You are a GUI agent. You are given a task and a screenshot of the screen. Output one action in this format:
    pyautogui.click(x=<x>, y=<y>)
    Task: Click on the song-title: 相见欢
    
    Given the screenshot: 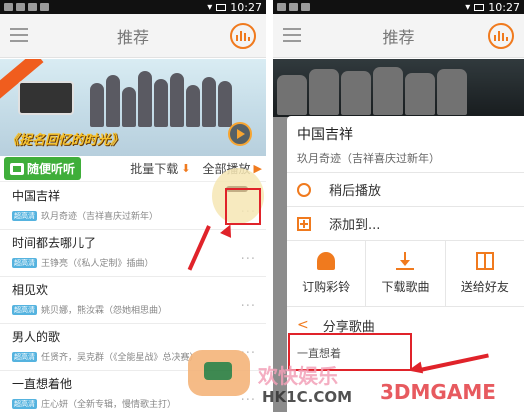 What is the action you would take?
    pyautogui.click(x=30, y=290)
    